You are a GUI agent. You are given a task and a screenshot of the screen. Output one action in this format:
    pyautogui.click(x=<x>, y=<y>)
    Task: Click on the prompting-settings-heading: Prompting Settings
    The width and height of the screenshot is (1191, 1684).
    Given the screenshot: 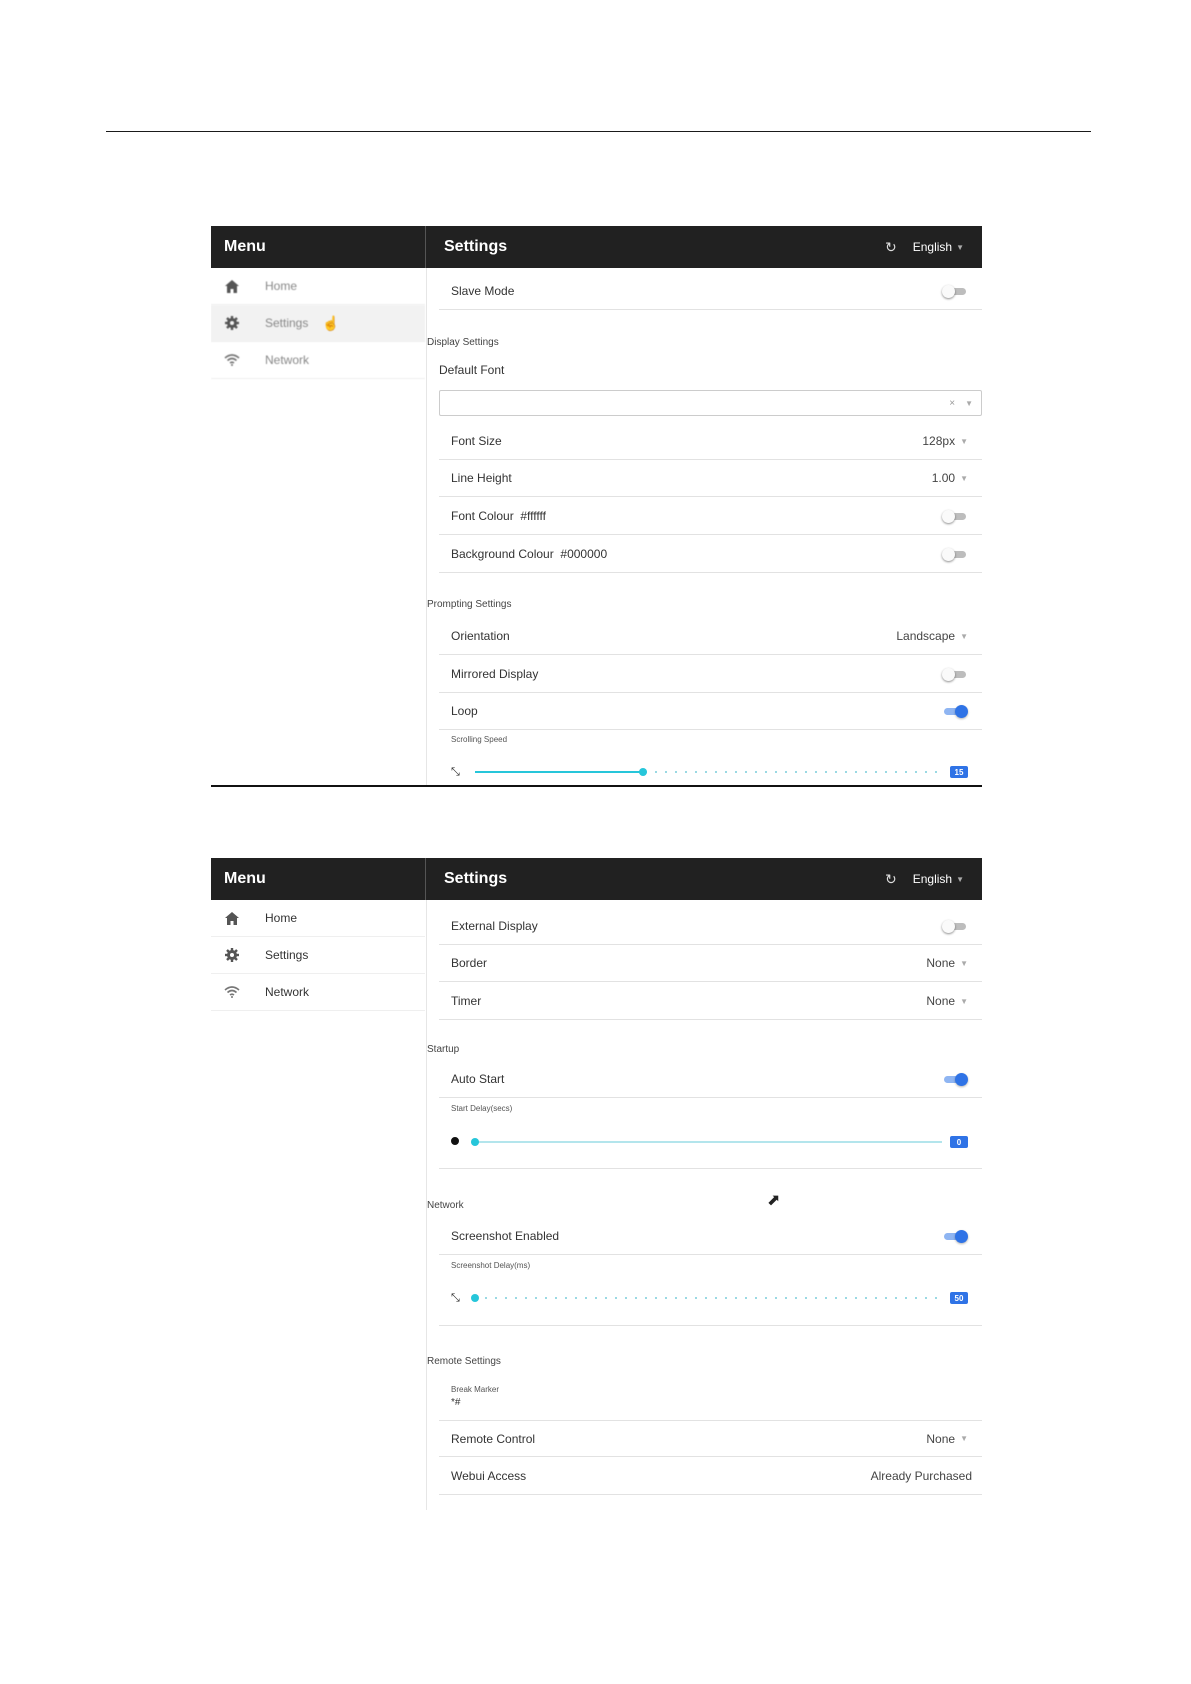 What is the action you would take?
    pyautogui.click(x=469, y=604)
    